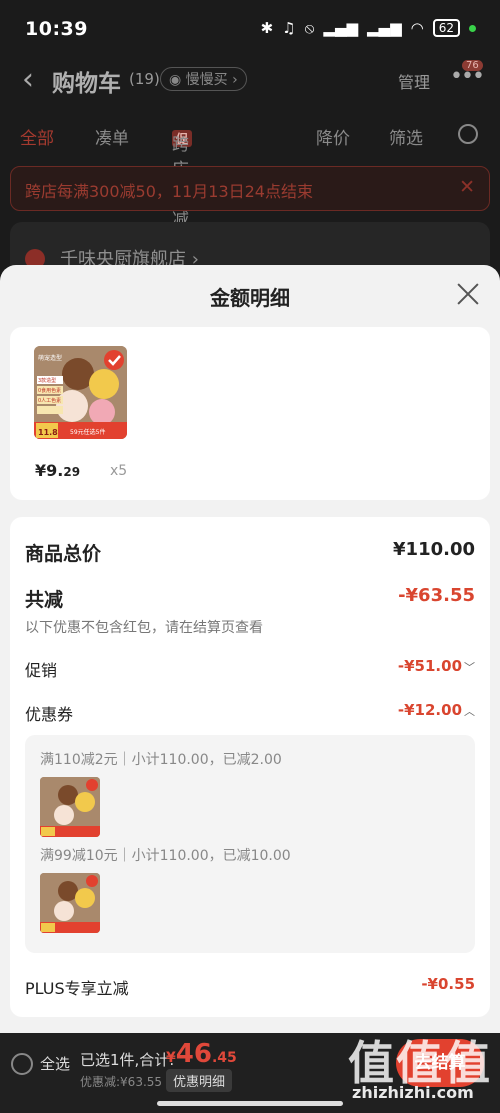  Describe the element at coordinates (224, 1058) in the screenshot. I see `total-dec: .45` at that location.